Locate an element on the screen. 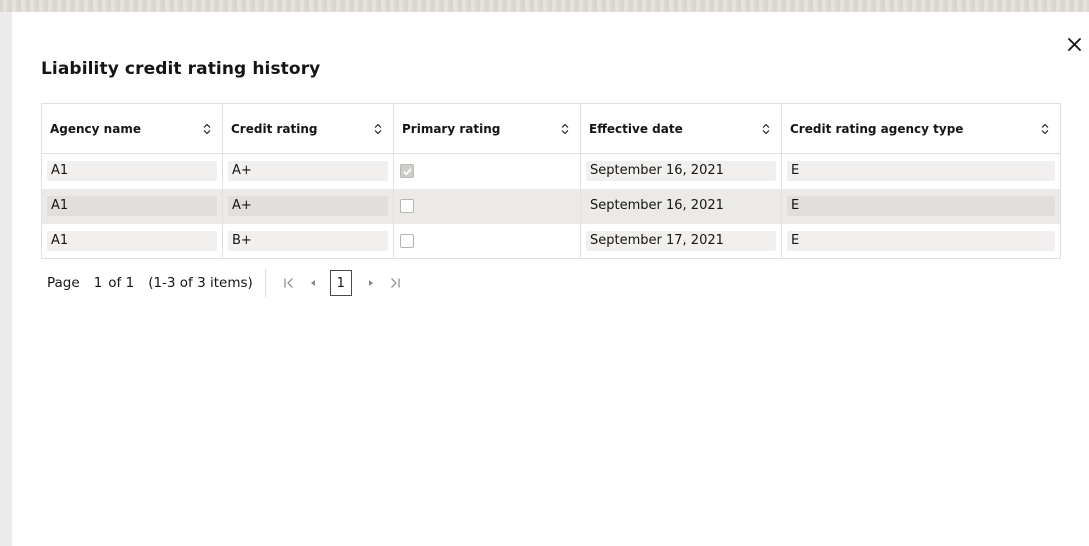  previous-page-button is located at coordinates (313, 283).